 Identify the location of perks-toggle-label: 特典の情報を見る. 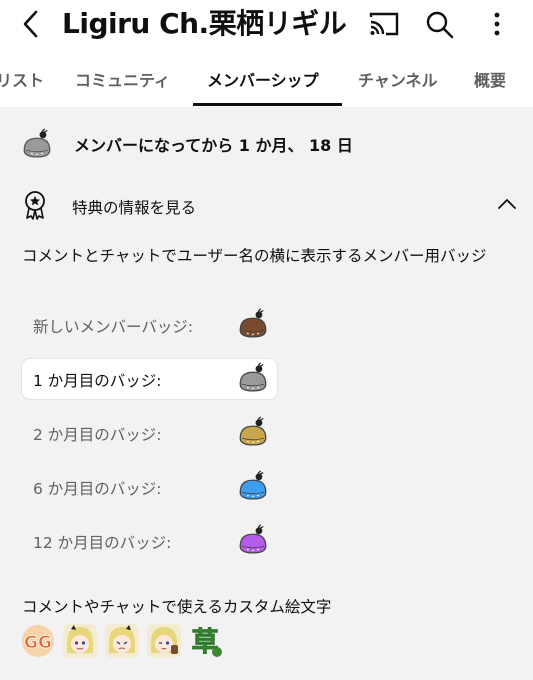
(134, 207).